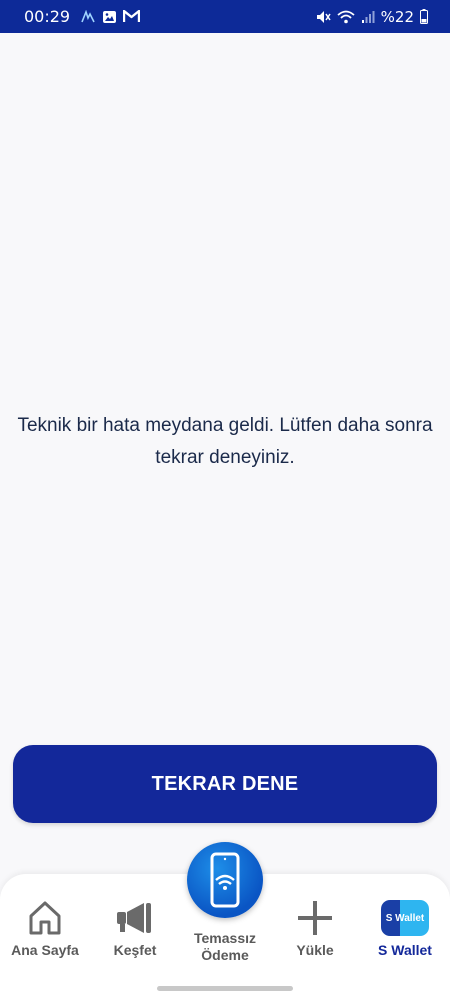  I want to click on home-indicator, so click(225, 988).